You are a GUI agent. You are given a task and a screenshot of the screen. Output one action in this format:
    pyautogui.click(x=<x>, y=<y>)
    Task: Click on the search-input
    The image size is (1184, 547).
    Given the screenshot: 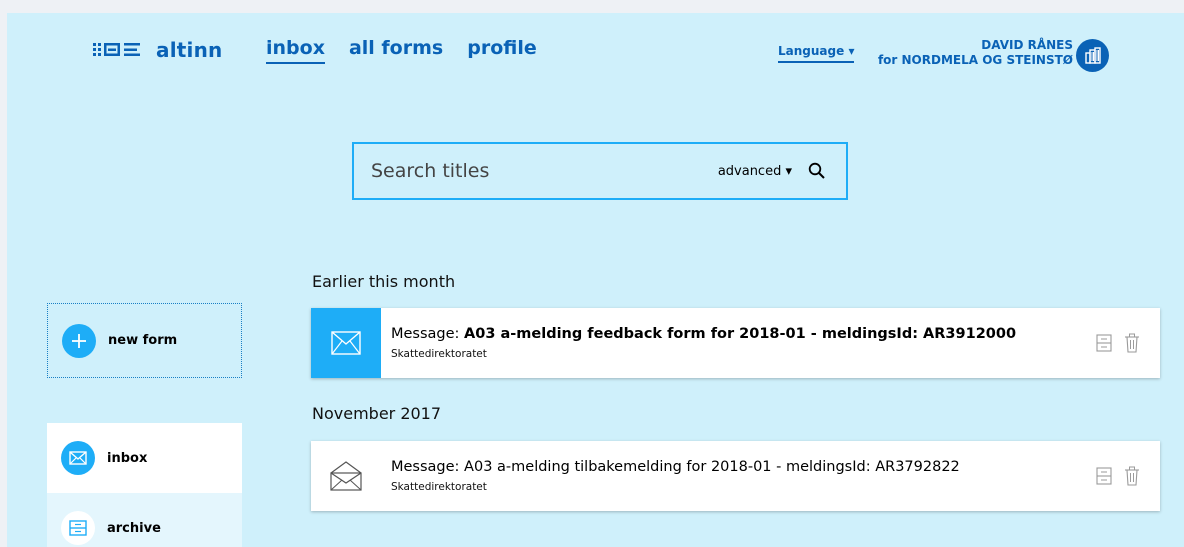 What is the action you would take?
    pyautogui.click(x=536, y=171)
    